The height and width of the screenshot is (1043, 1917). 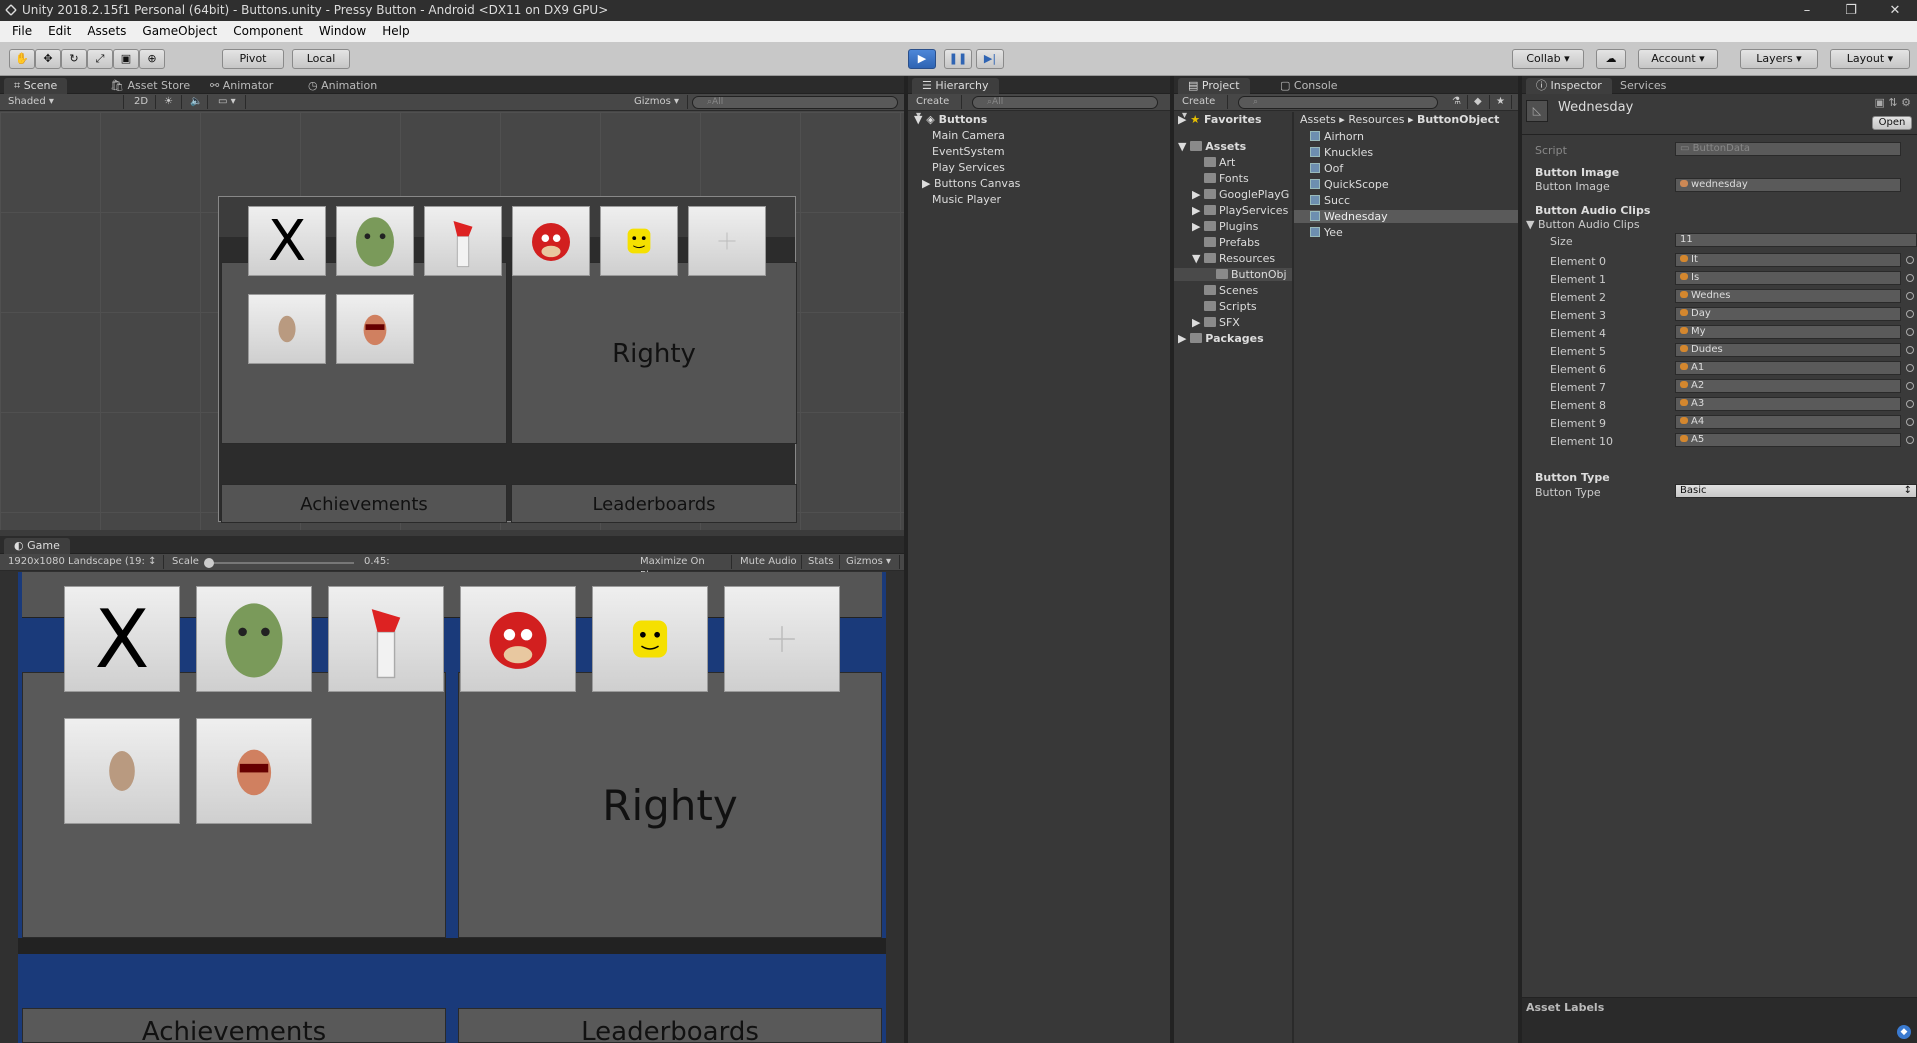 What do you see at coordinates (234, 1025) in the screenshot?
I see `game-achievements-button: Achievements` at bounding box center [234, 1025].